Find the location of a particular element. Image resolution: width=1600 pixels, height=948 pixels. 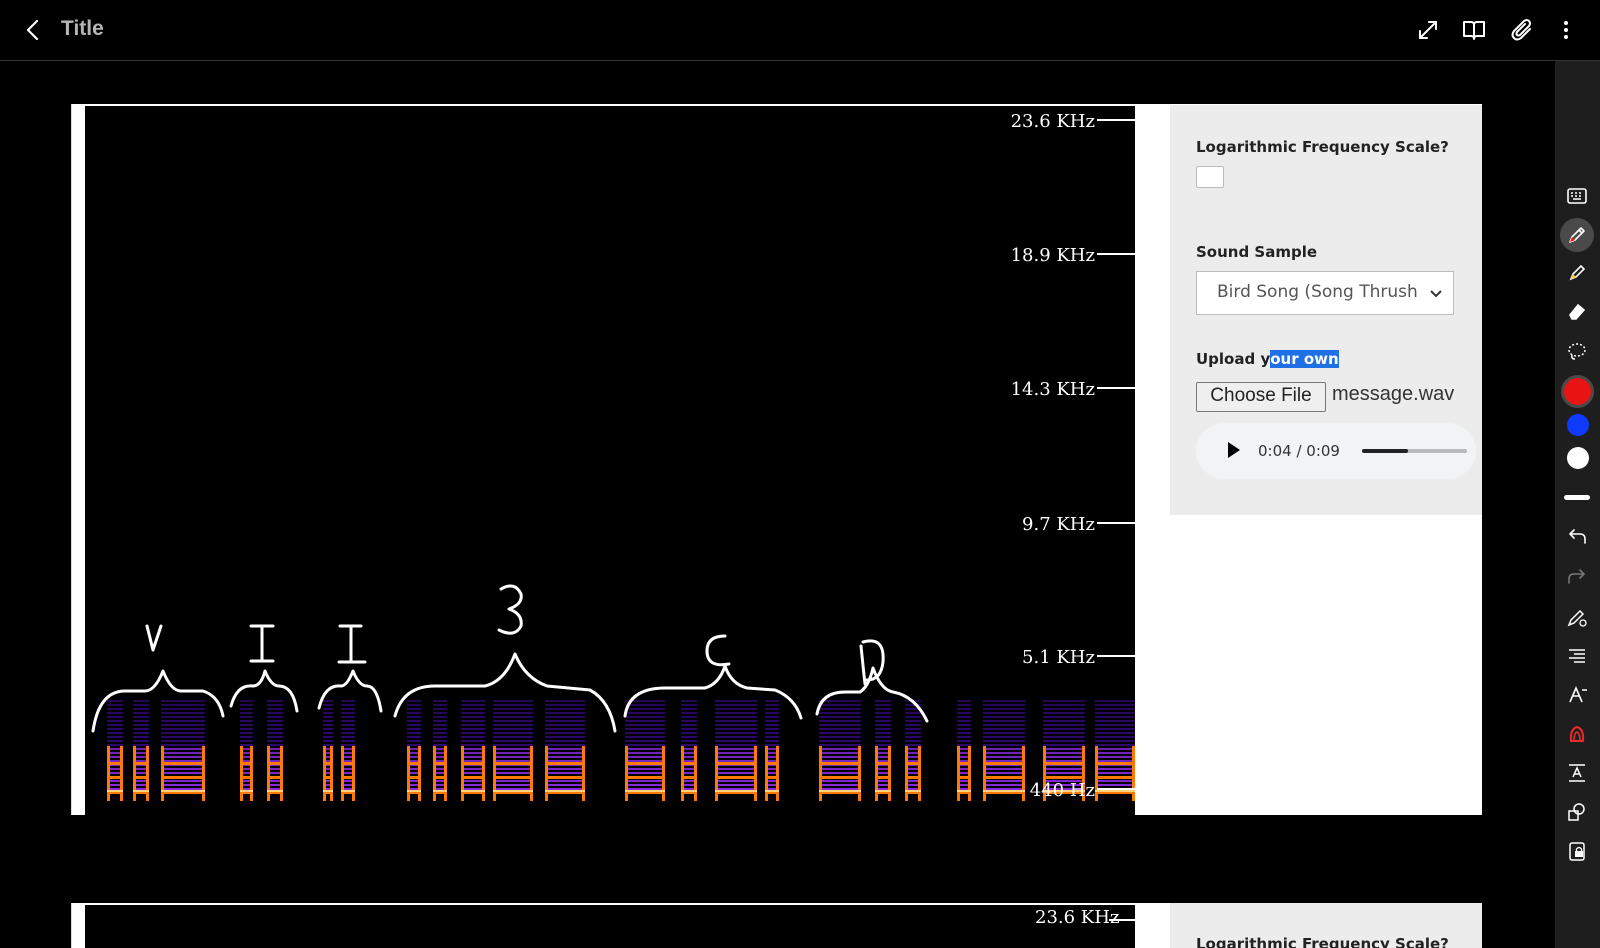

shapes-icon is located at coordinates (1577, 812).